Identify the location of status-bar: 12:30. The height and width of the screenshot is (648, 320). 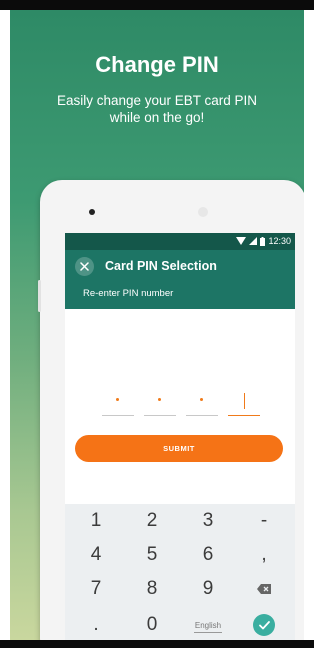
(180, 241).